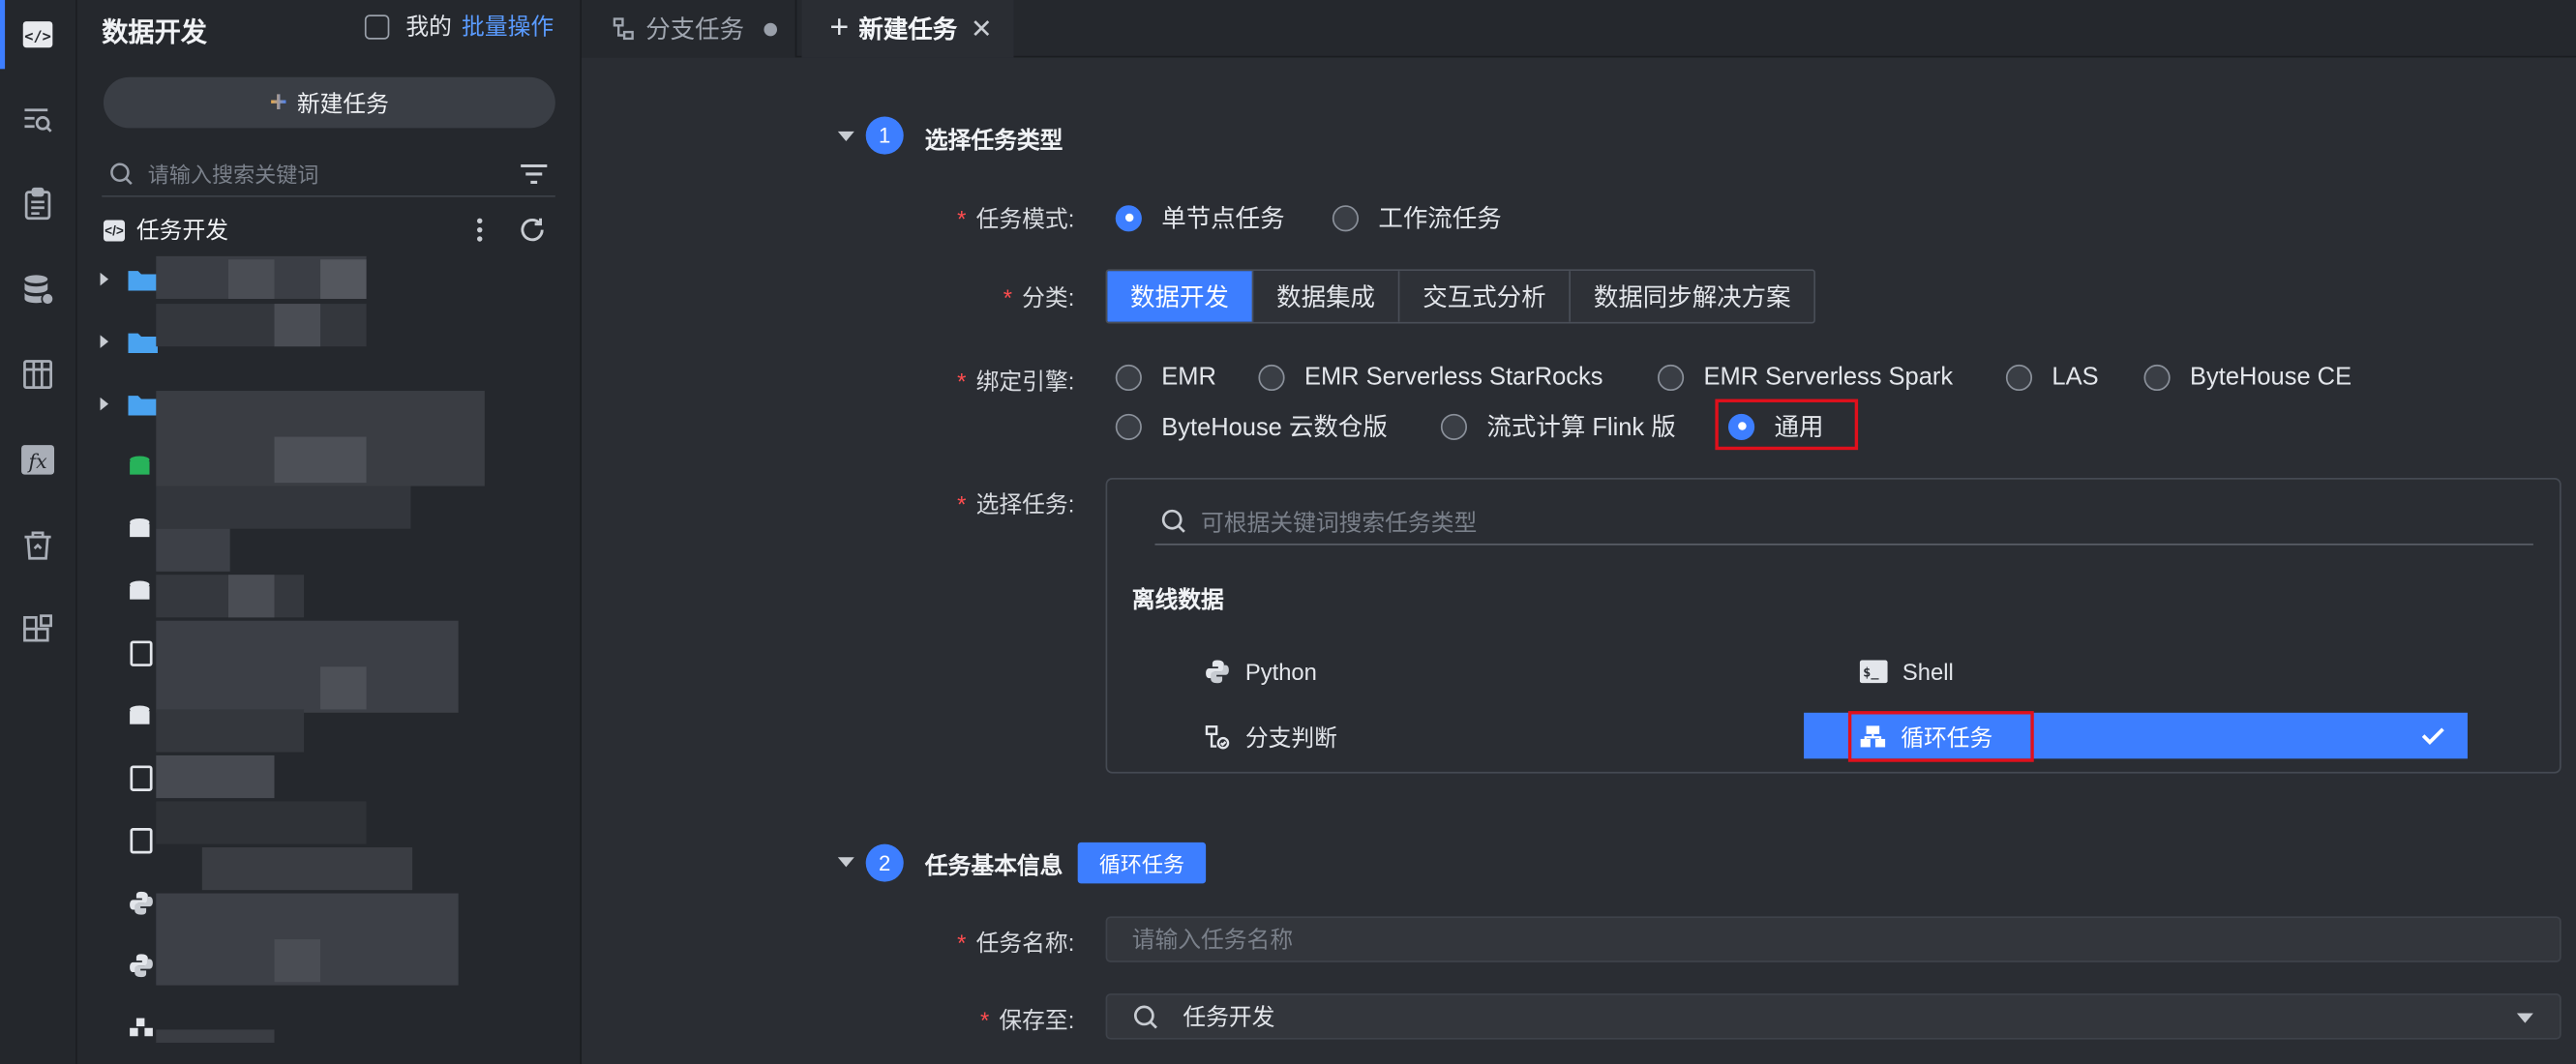 Image resolution: width=2576 pixels, height=1064 pixels. What do you see at coordinates (1558, 426) in the screenshot?
I see `engine-radio-flink: 流式计算 Flink 版` at bounding box center [1558, 426].